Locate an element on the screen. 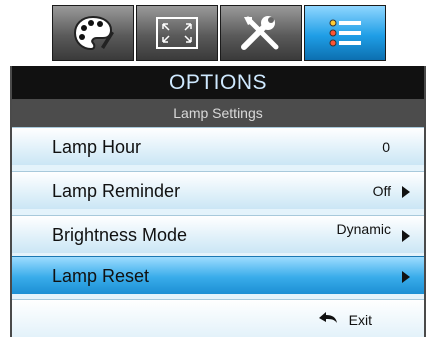  return-arrow-icon is located at coordinates (328, 317).